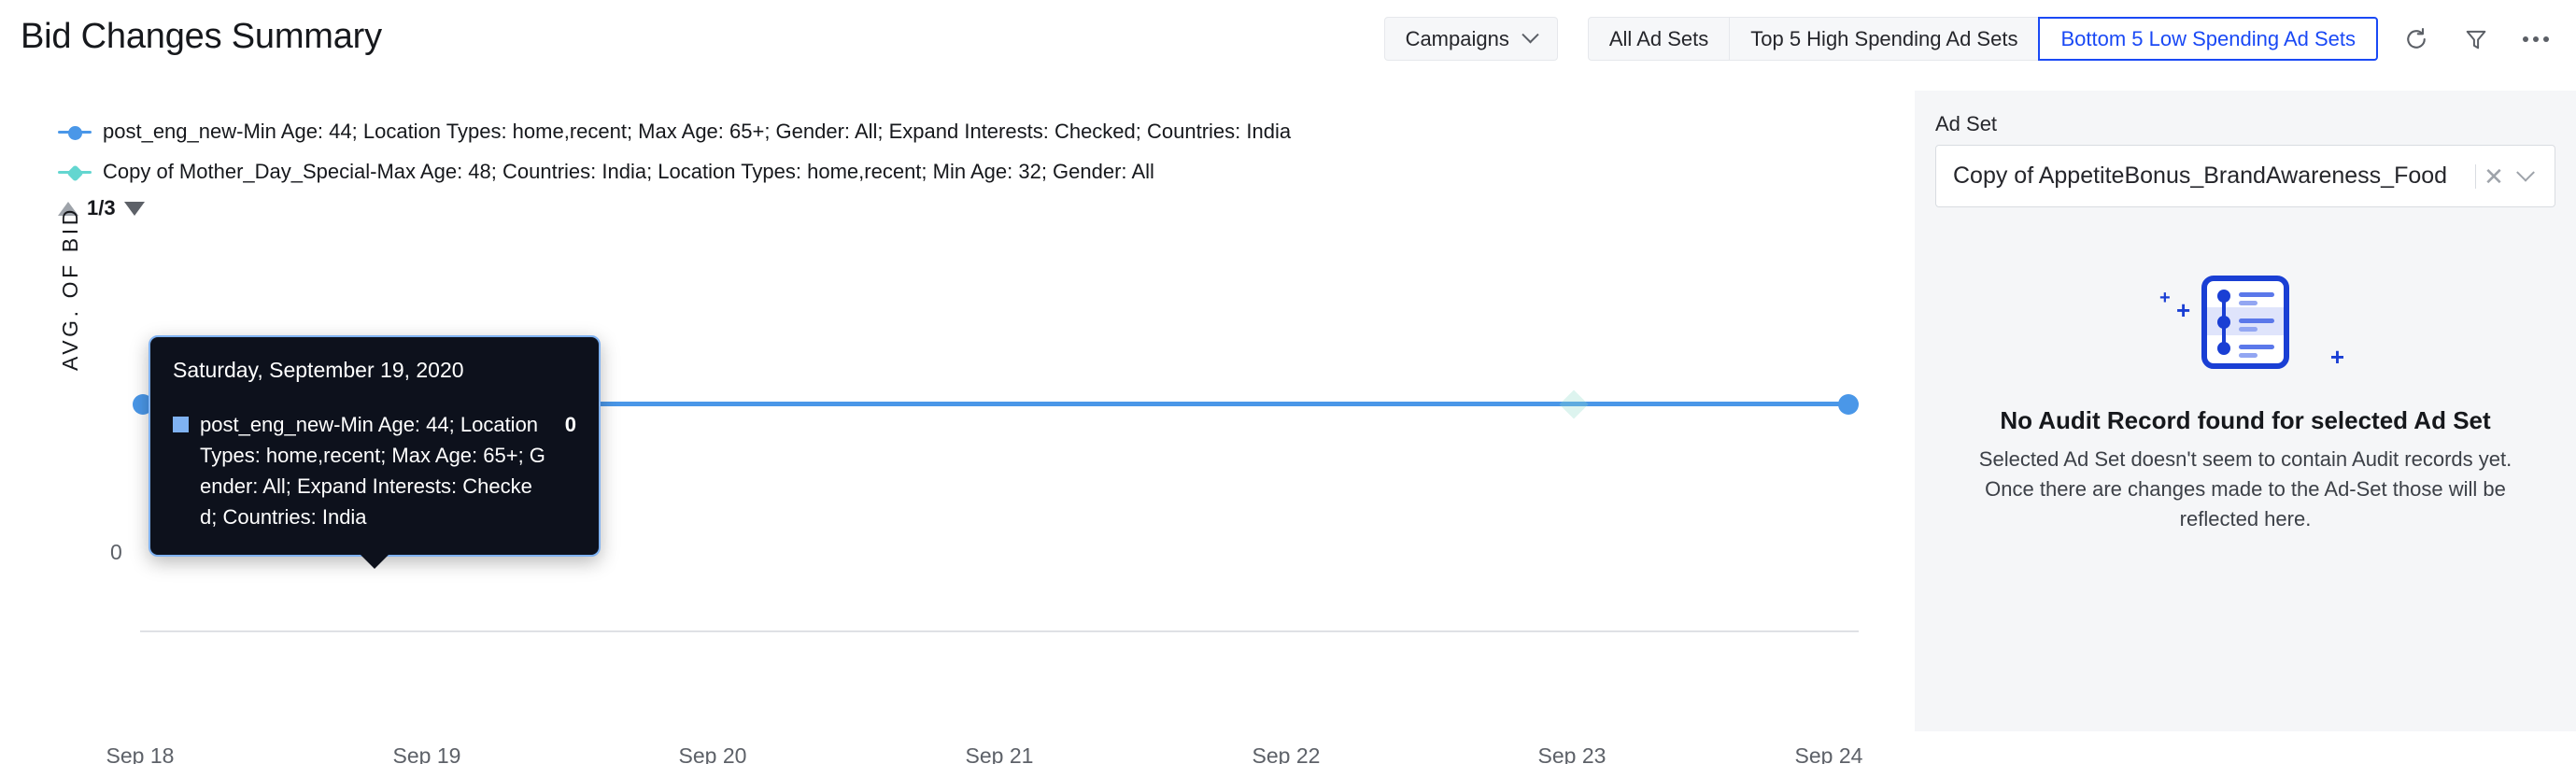 This screenshot has height=764, width=2576. I want to click on tab-bottom-5-low-spending: Bottom 5 Low Spending Ad Sets, so click(2208, 39).